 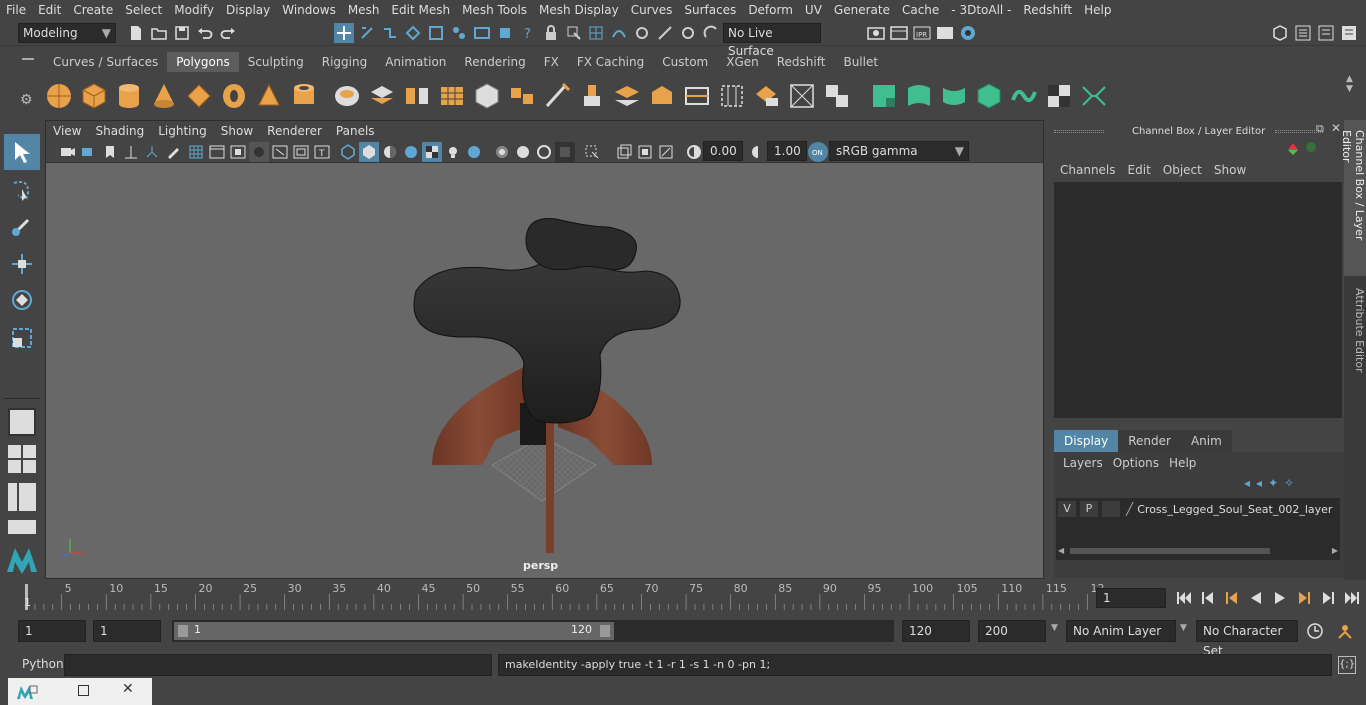 What do you see at coordinates (1083, 463) in the screenshot?
I see `layer-menu-layers: Layers` at bounding box center [1083, 463].